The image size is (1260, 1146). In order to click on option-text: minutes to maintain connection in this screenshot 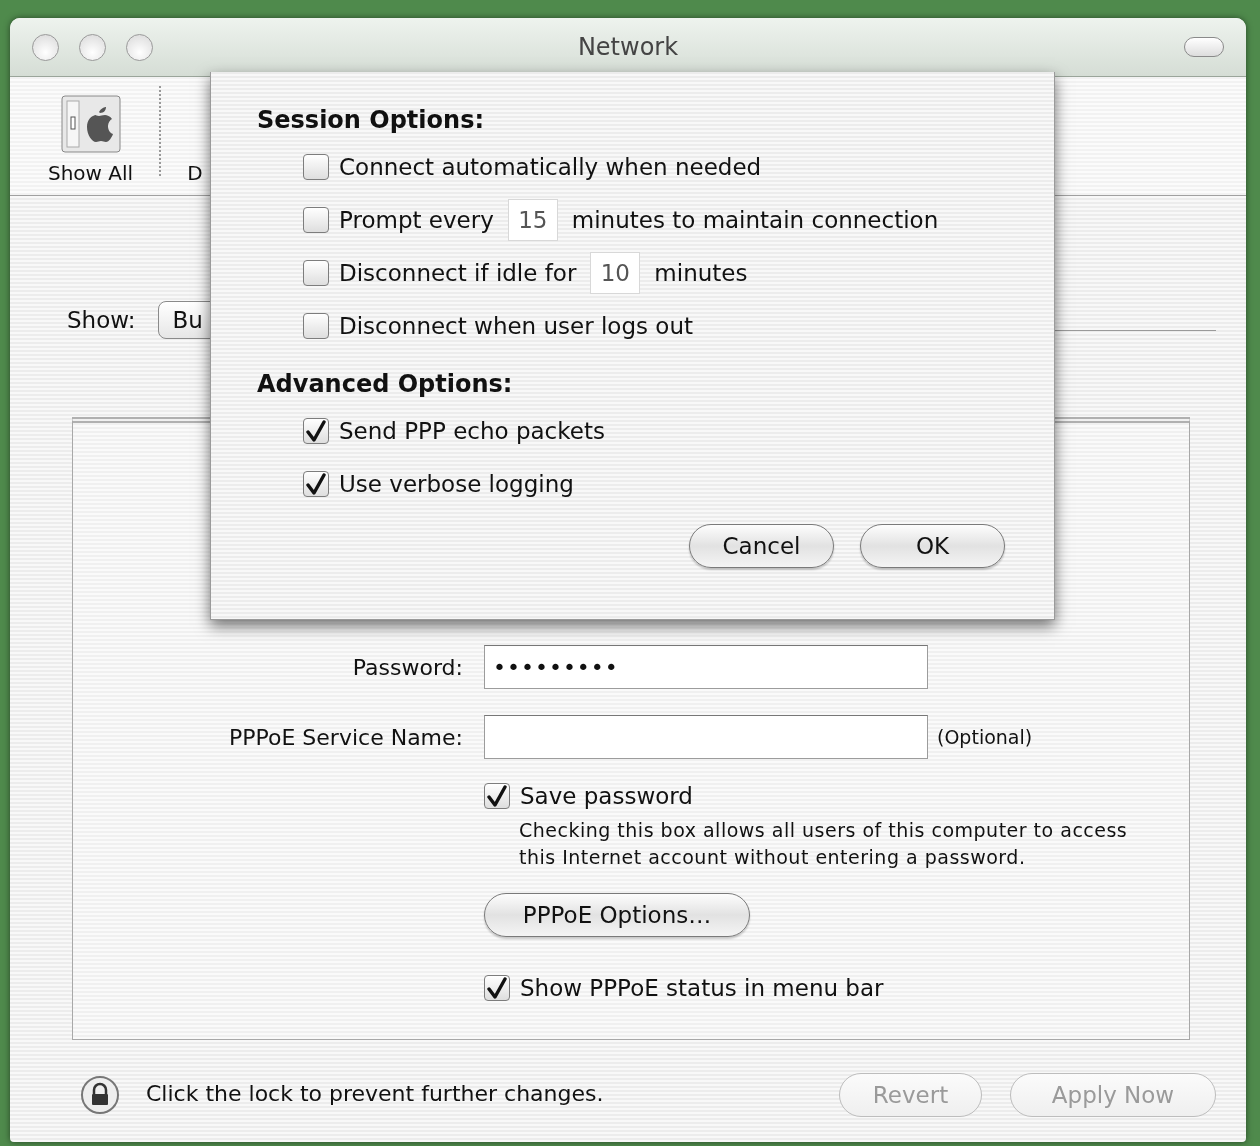, I will do `click(755, 219)`.